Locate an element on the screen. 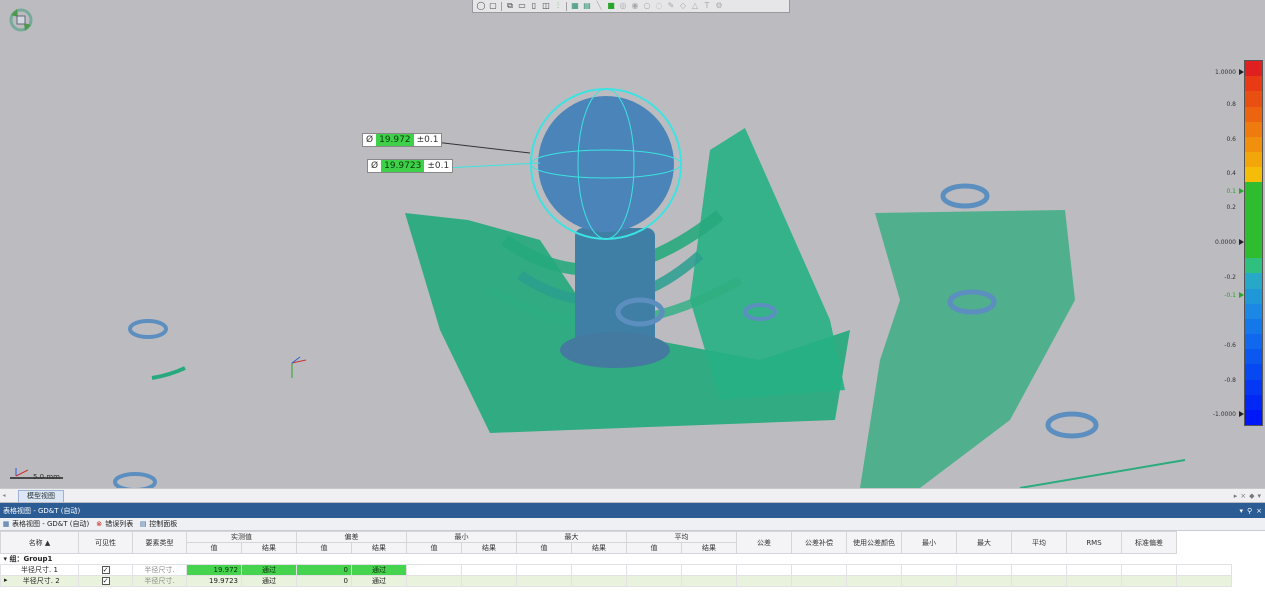 Image resolution: width=1265 pixels, height=602 pixels. row-dev-result: 通过 is located at coordinates (379, 581).